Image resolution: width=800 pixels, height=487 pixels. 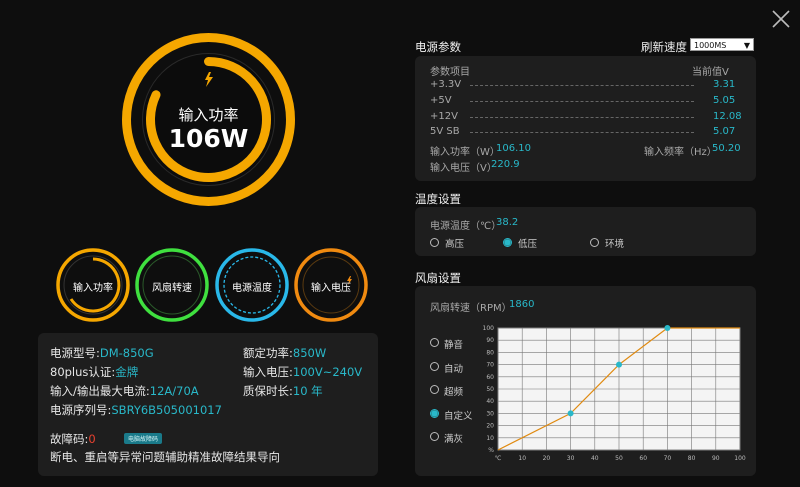 What do you see at coordinates (93, 288) in the screenshot?
I see `input-power-gauge-label: 输入功率` at bounding box center [93, 288].